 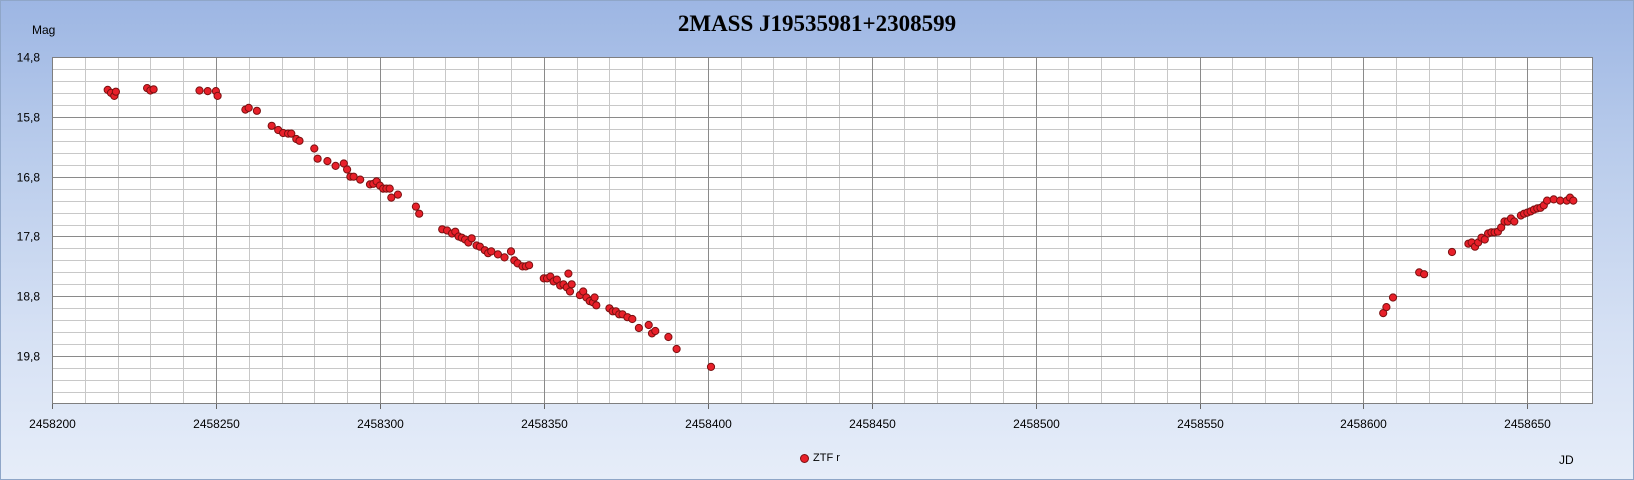 I want to click on x-tick-label: 2458400, so click(x=708, y=424).